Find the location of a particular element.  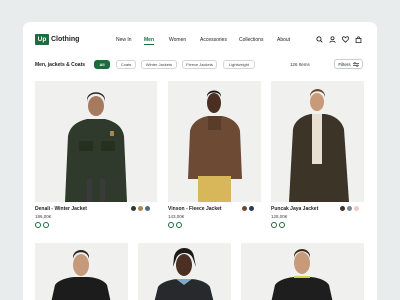

product-price: 128,00€ is located at coordinates (279, 216).